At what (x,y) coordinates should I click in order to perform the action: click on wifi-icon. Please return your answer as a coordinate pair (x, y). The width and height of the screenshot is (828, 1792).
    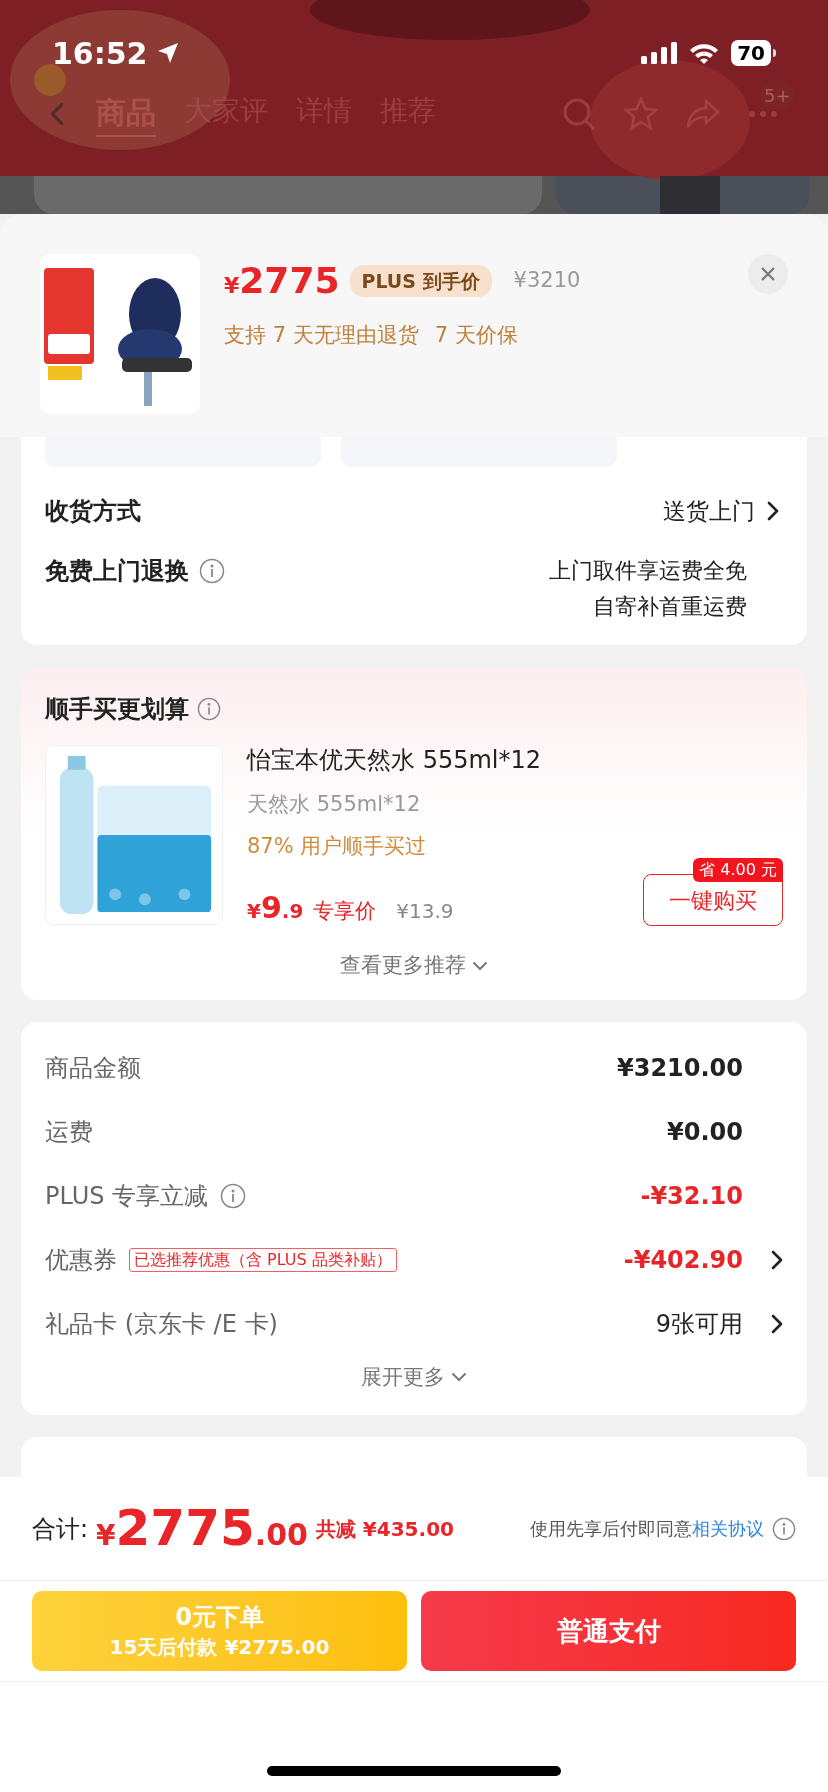
    Looking at the image, I should click on (704, 53).